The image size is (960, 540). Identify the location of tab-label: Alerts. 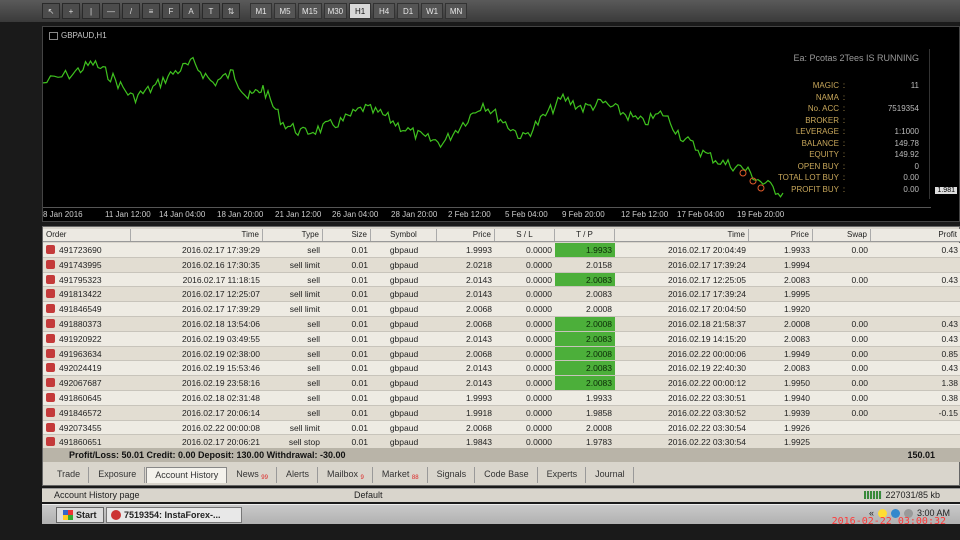
(297, 474).